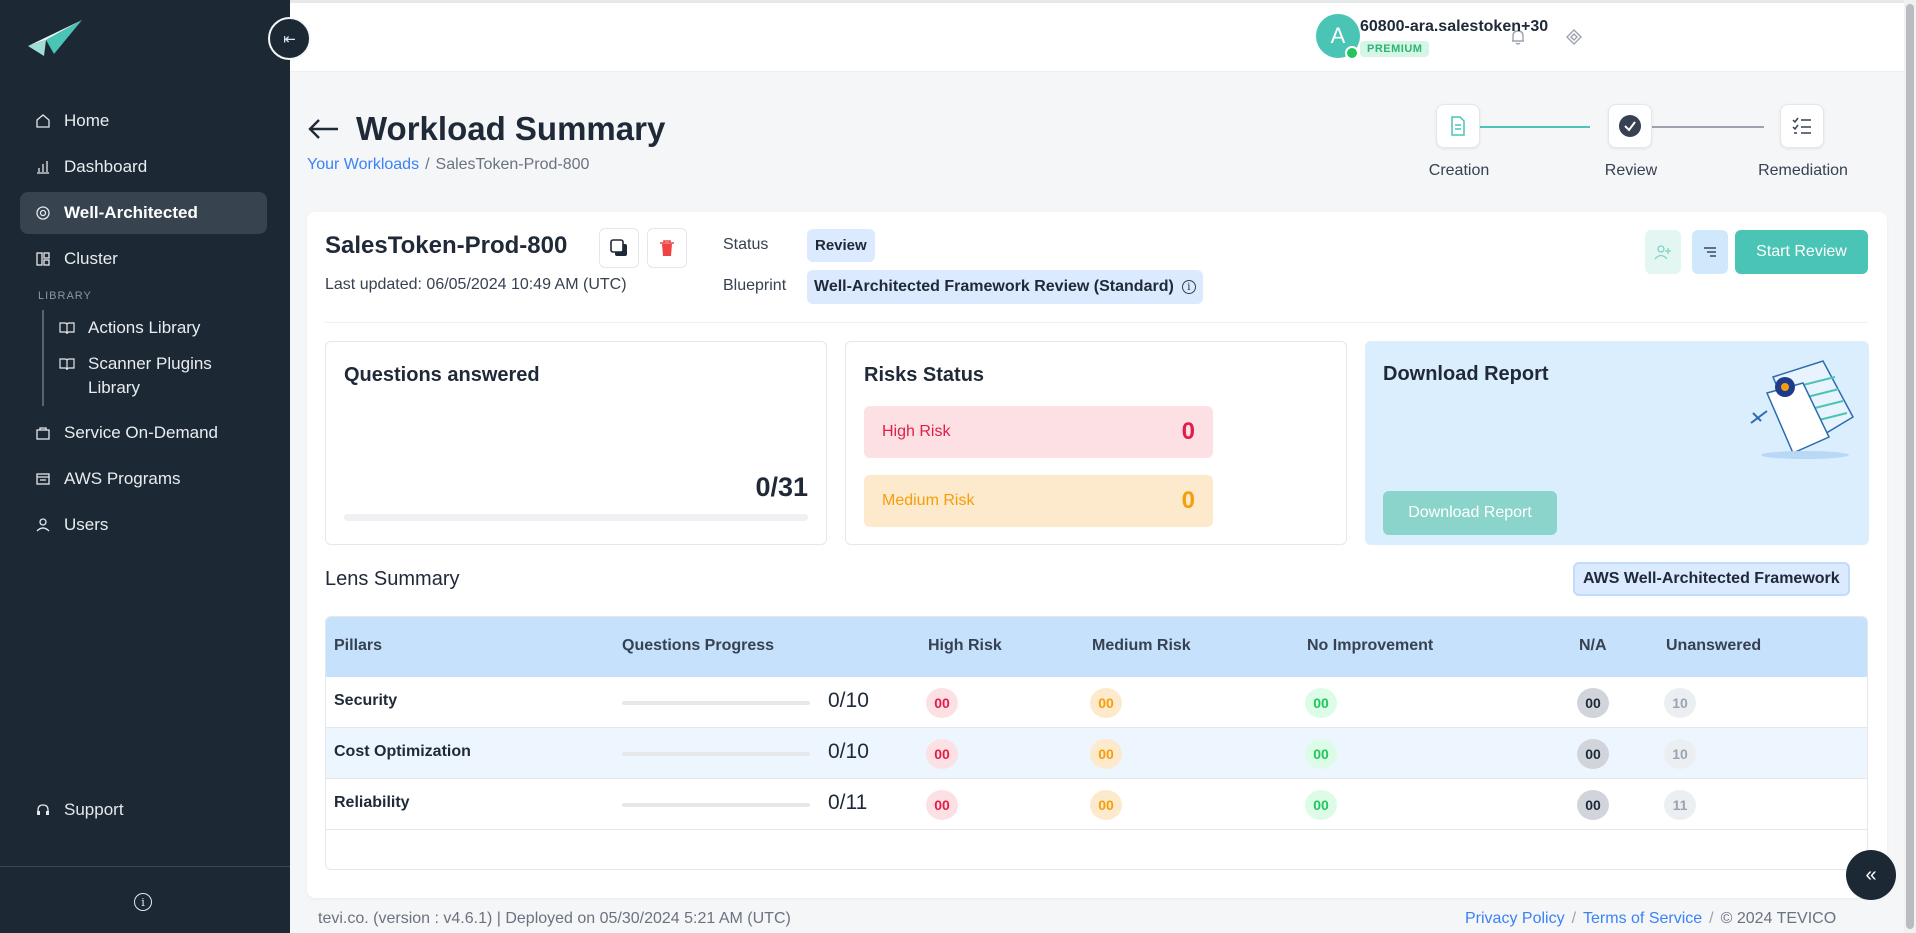  What do you see at coordinates (446, 245) in the screenshot?
I see `workload-name: SalesToken-Prod-800` at bounding box center [446, 245].